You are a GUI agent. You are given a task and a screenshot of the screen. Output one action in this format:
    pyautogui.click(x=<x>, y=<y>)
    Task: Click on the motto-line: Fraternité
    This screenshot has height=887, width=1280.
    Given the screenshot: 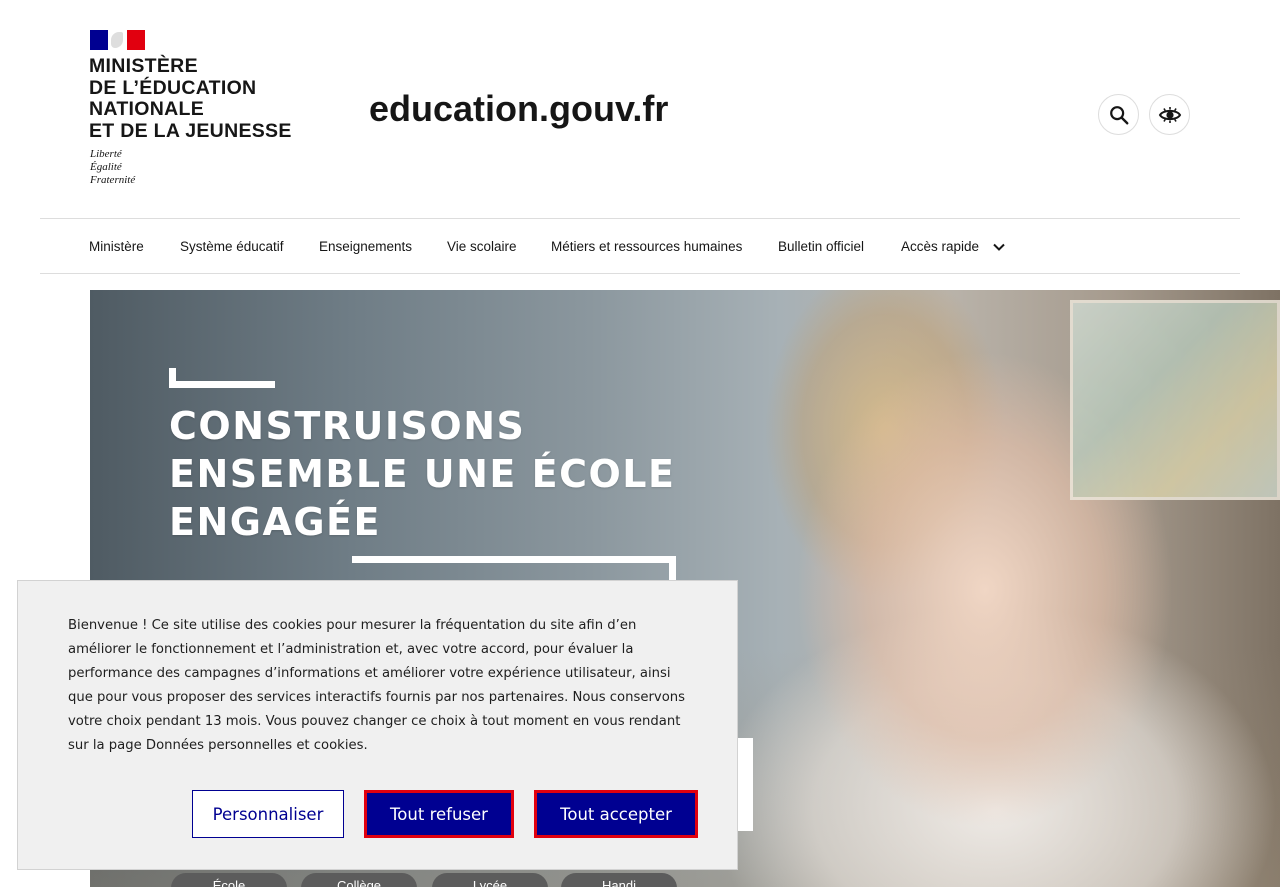 What is the action you would take?
    pyautogui.click(x=113, y=180)
    